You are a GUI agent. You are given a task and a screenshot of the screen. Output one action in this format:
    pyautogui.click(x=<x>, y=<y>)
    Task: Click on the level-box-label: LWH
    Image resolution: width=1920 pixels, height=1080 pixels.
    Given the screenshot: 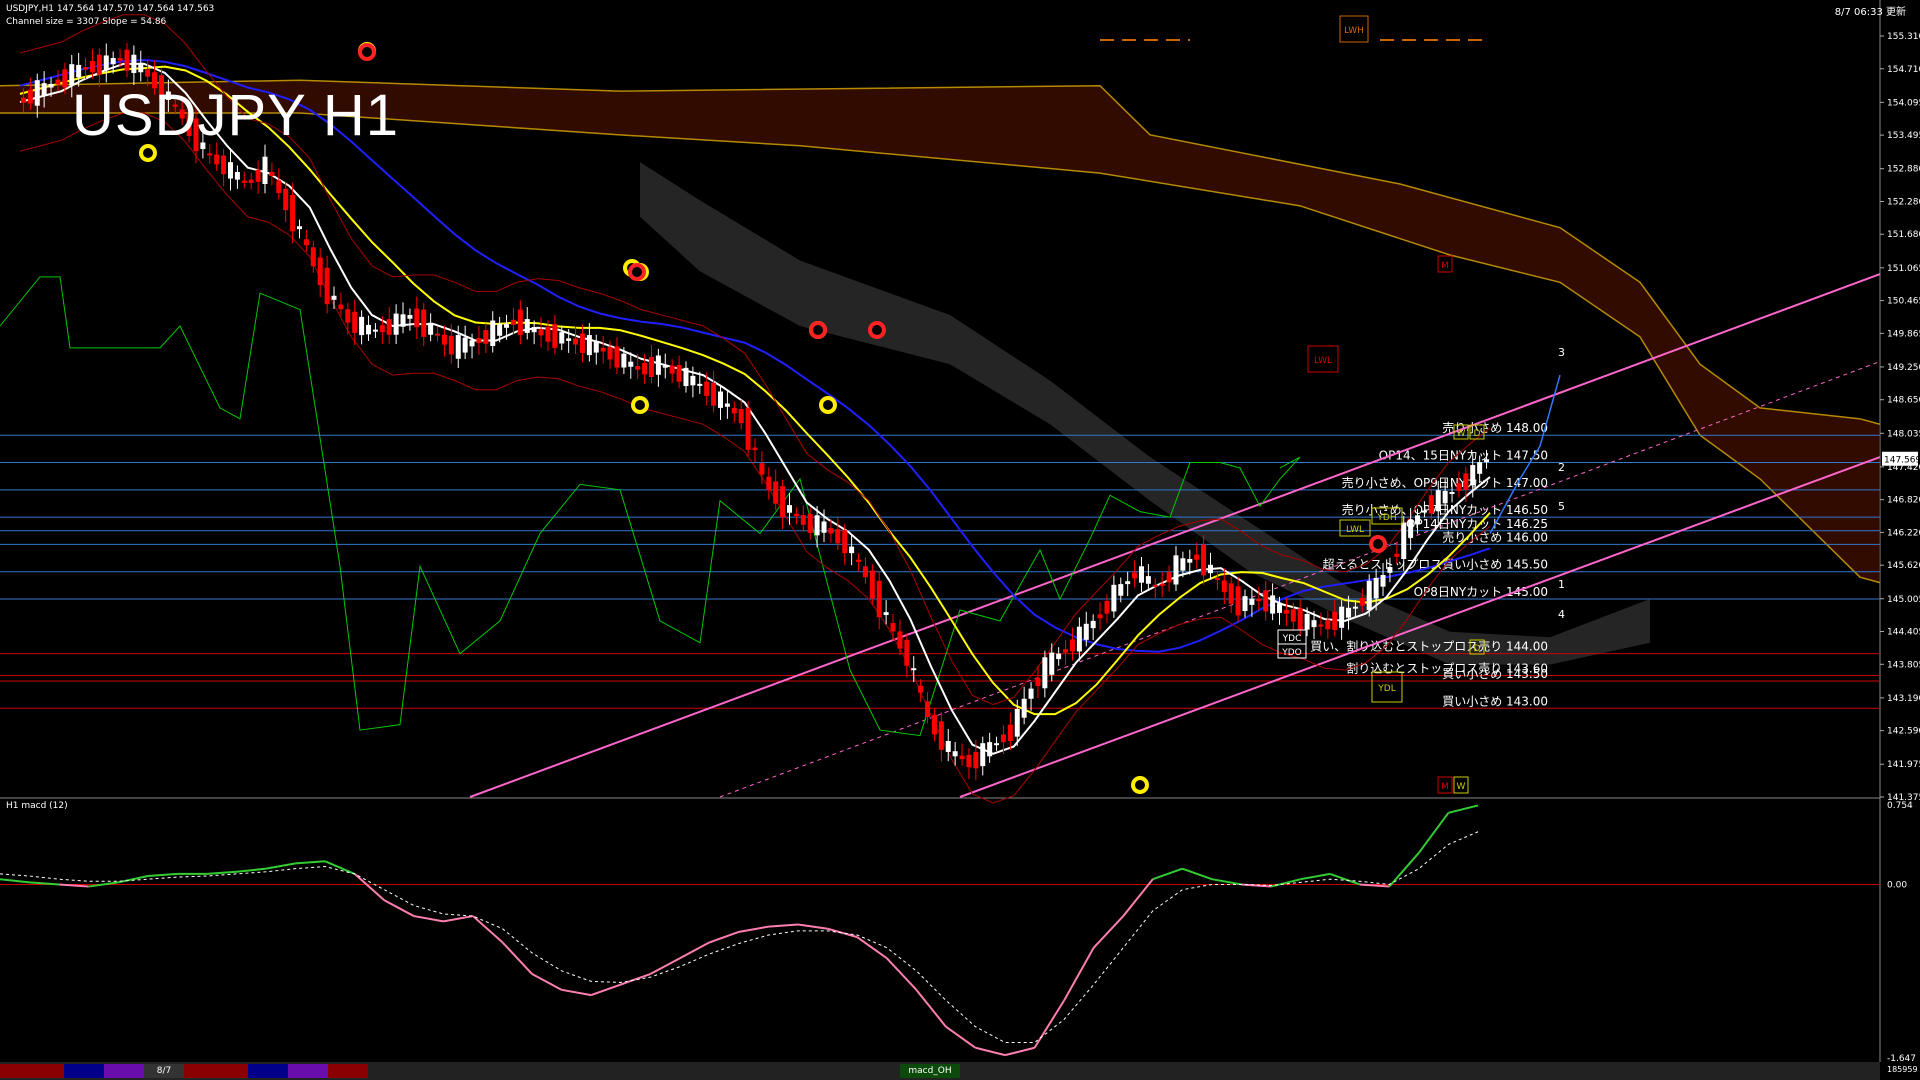 What is the action you would take?
    pyautogui.click(x=1354, y=31)
    